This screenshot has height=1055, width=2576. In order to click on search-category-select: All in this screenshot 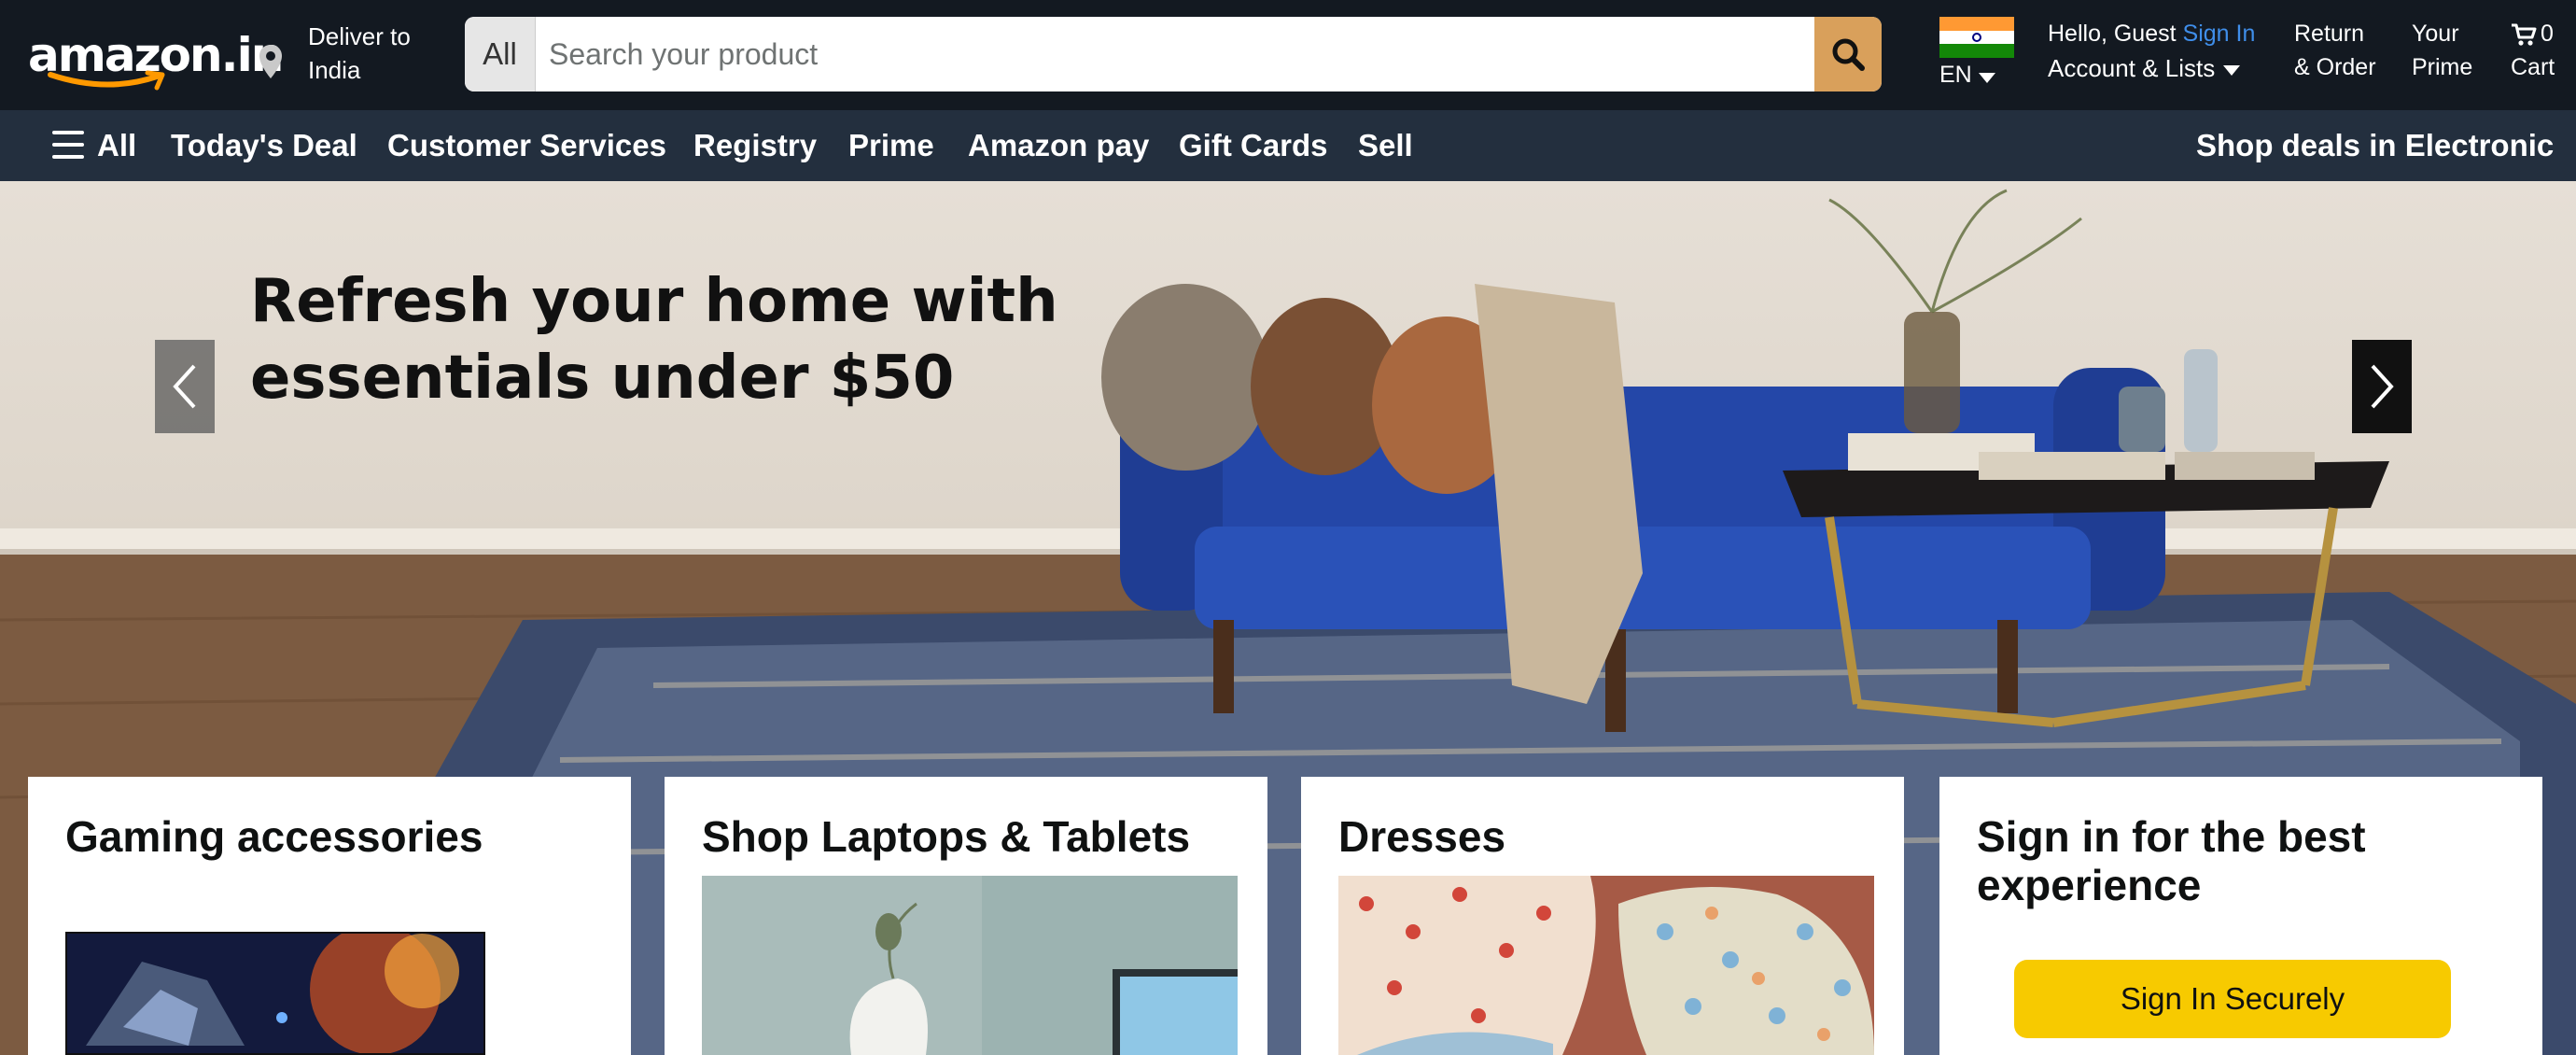, I will do `click(500, 54)`.